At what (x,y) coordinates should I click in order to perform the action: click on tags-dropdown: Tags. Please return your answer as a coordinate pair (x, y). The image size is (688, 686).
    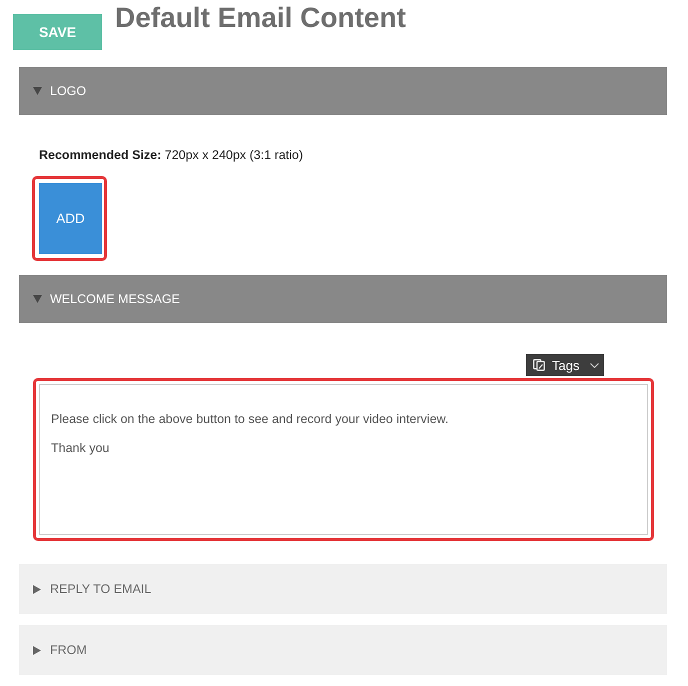
    Looking at the image, I should click on (565, 365).